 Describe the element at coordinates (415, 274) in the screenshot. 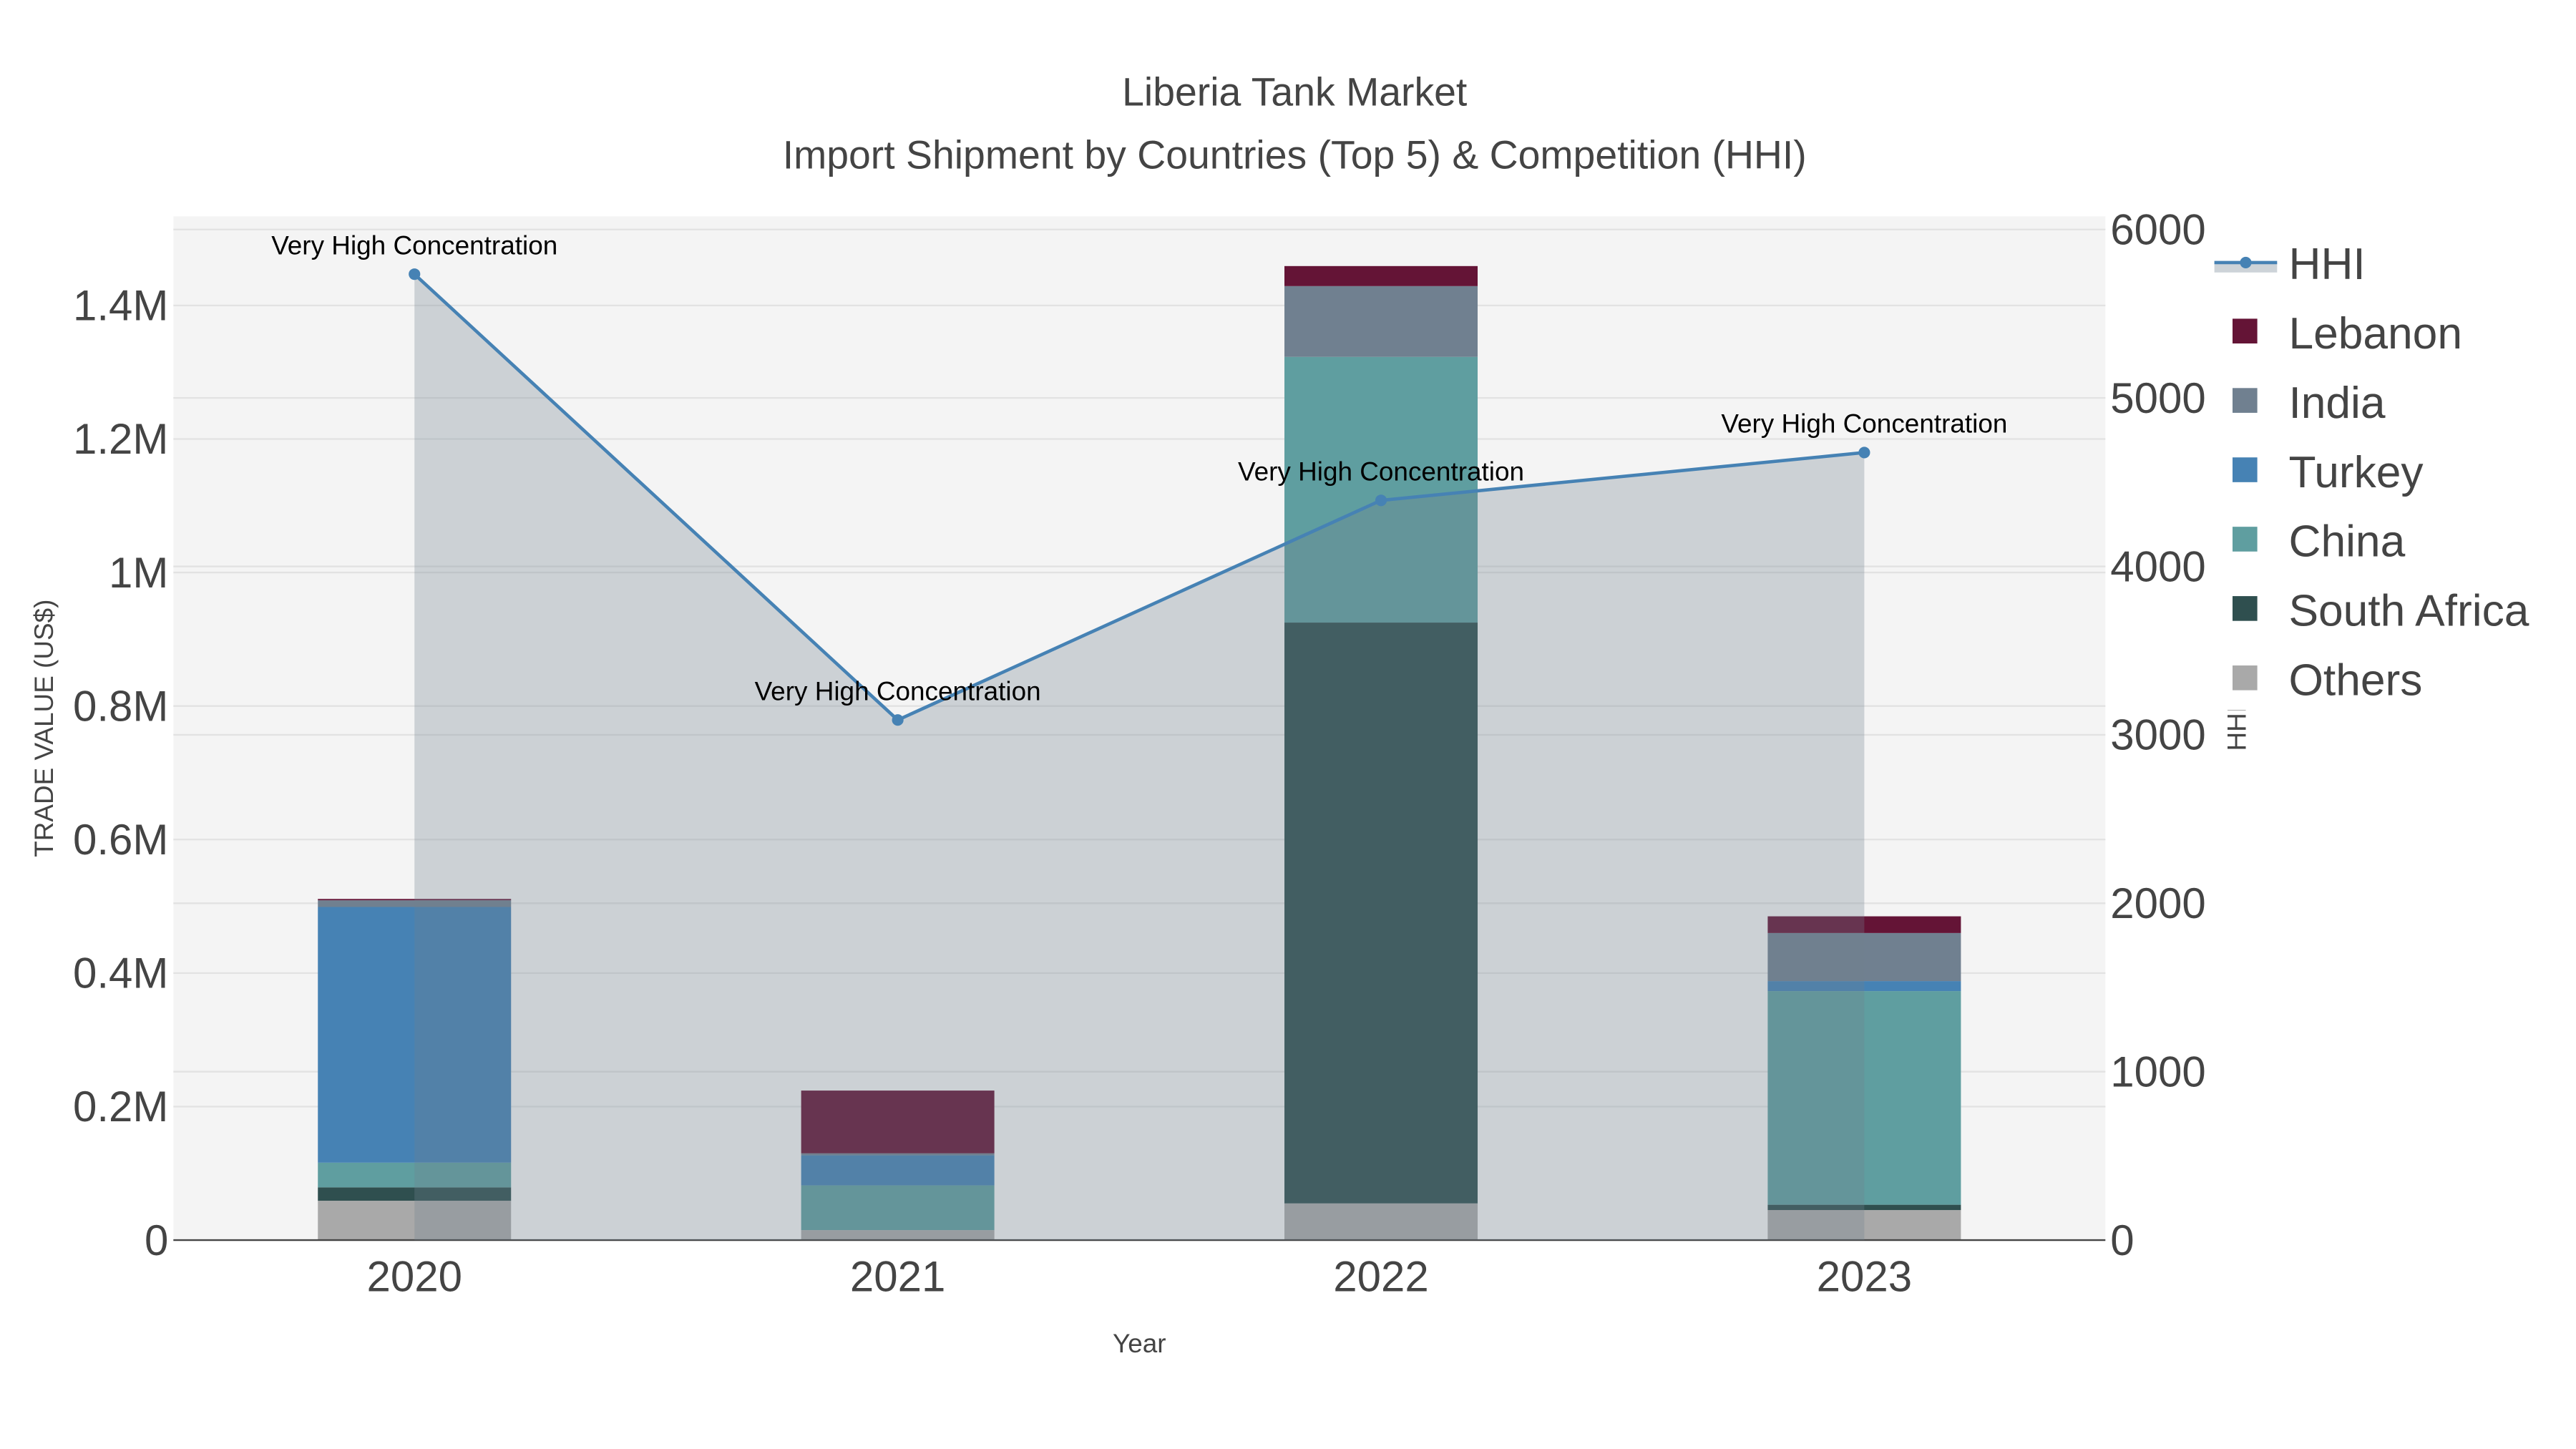

I see `hhi-point-2020` at that location.